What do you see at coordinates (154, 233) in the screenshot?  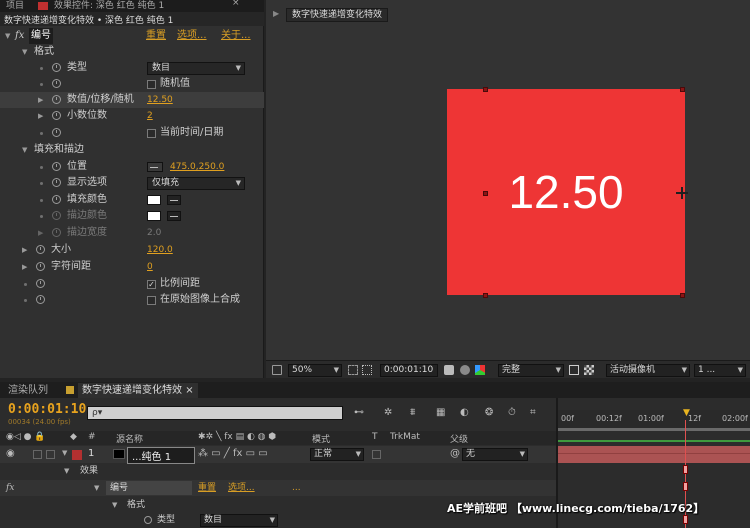 I see `stroke-width-value: 2.0` at bounding box center [154, 233].